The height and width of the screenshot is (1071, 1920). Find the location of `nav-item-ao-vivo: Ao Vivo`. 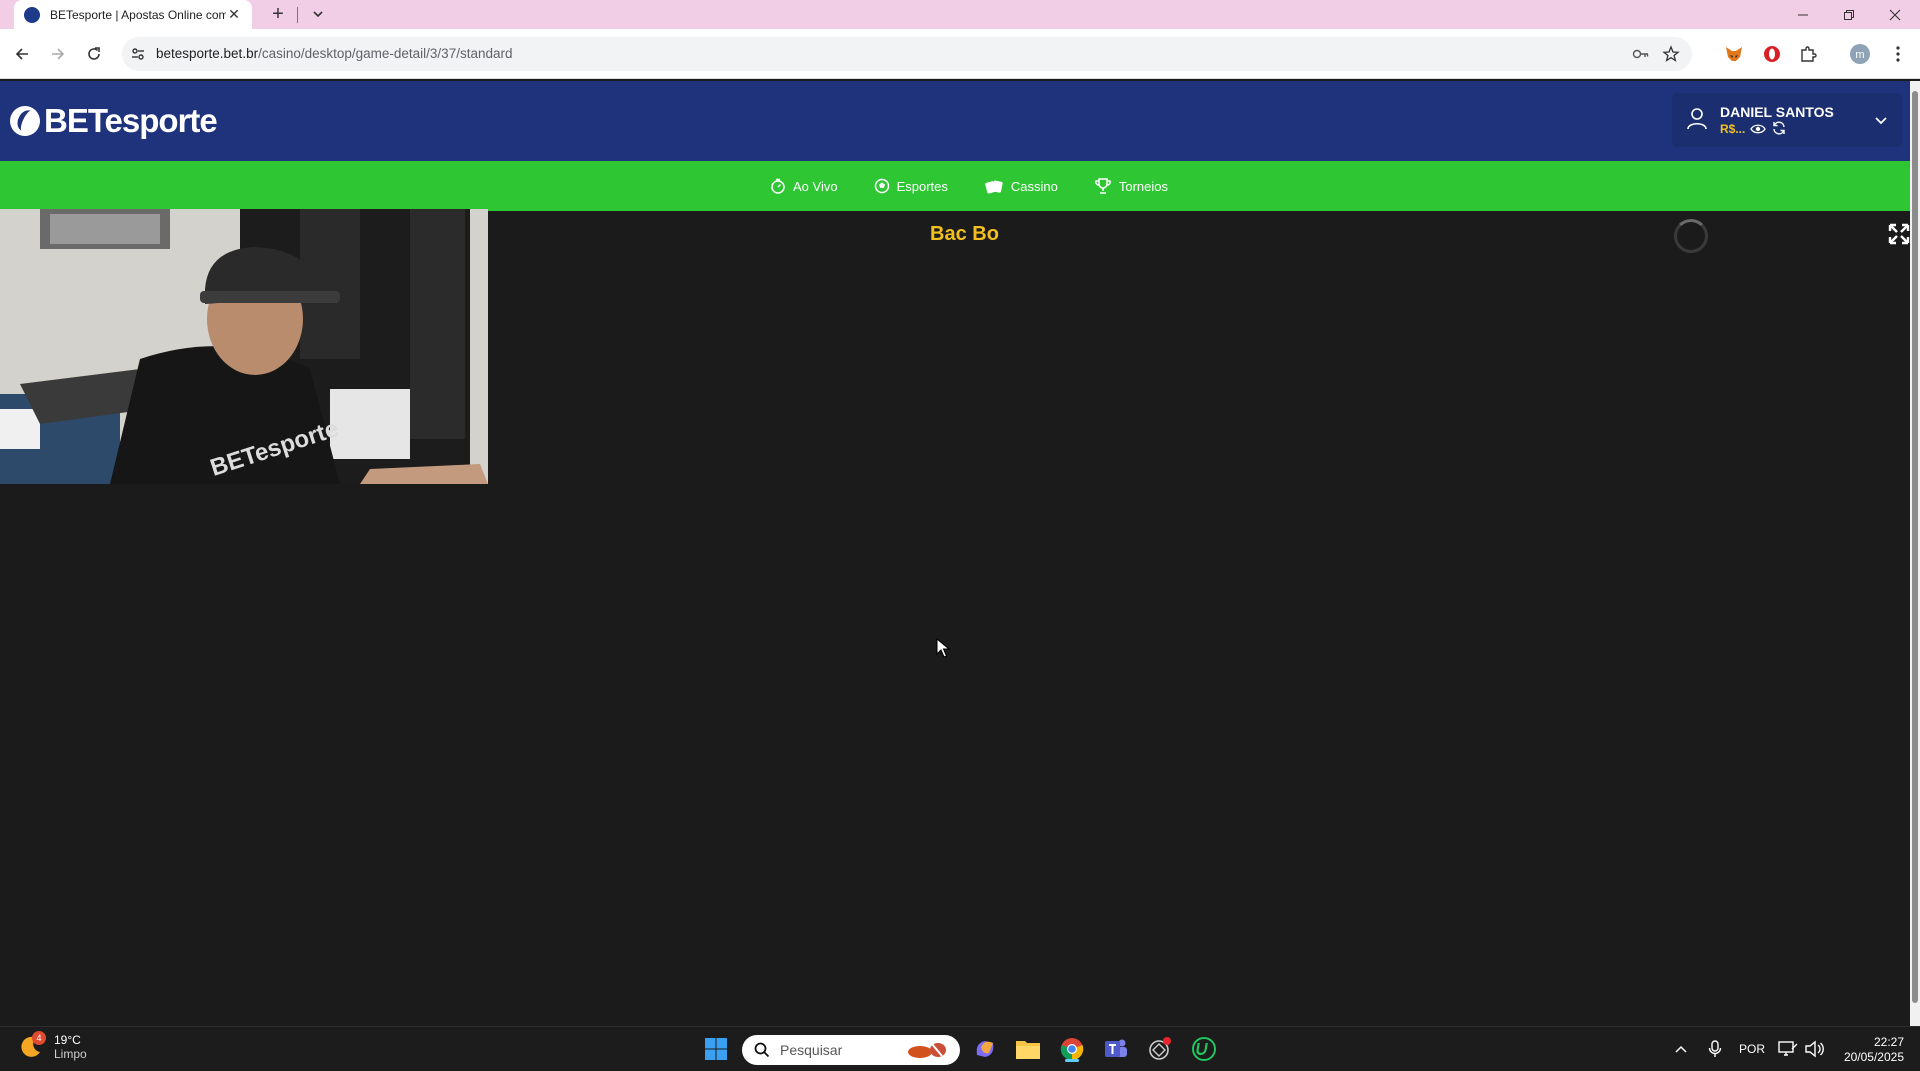

nav-item-ao-vivo: Ao Vivo is located at coordinates (804, 186).